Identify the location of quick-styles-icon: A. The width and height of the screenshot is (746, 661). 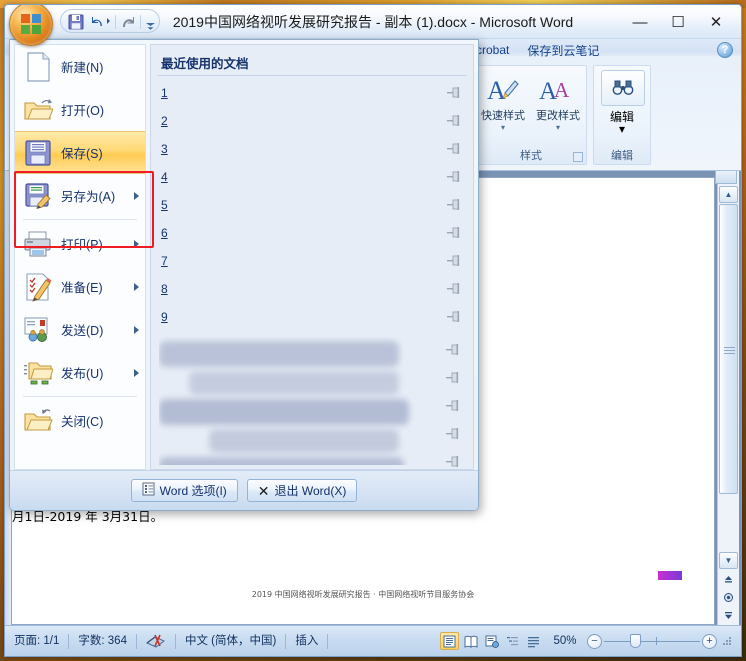
(503, 90).